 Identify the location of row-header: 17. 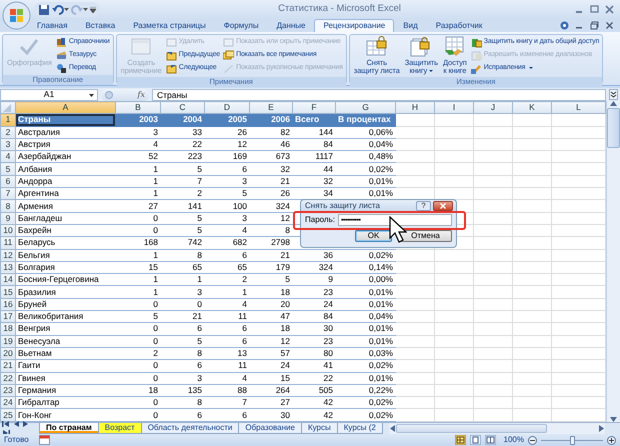
(8, 316).